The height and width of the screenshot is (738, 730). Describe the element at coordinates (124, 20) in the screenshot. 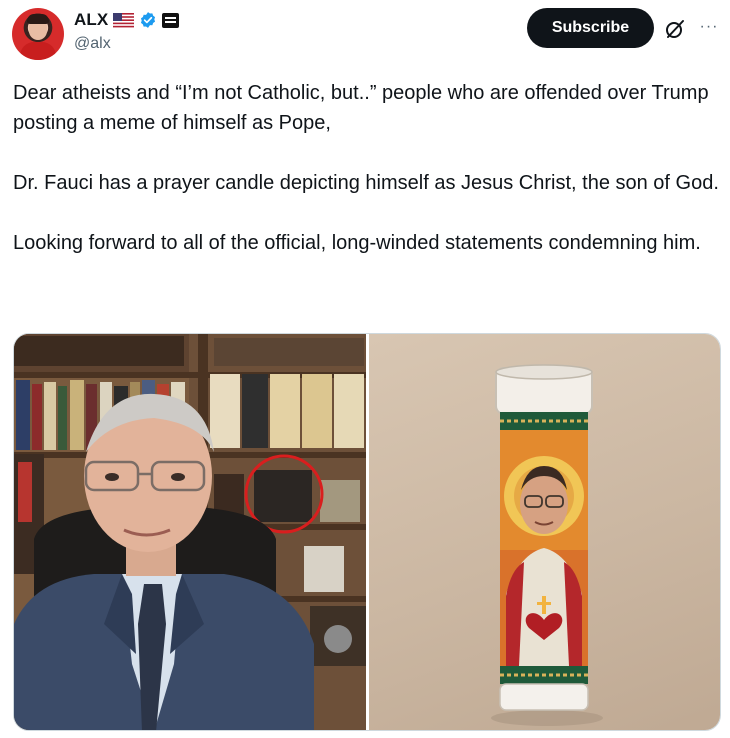

I see `us-flag-icon` at that location.